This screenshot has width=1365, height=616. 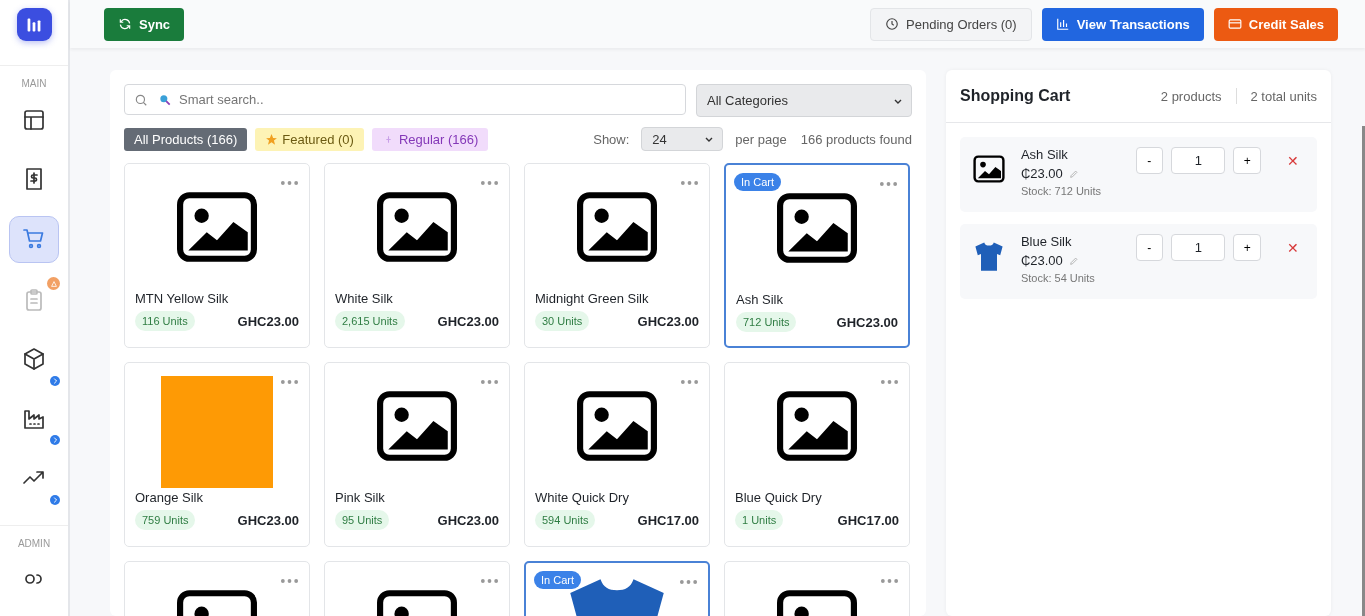 What do you see at coordinates (582, 497) in the screenshot?
I see `product-name: White Quick Dry` at bounding box center [582, 497].